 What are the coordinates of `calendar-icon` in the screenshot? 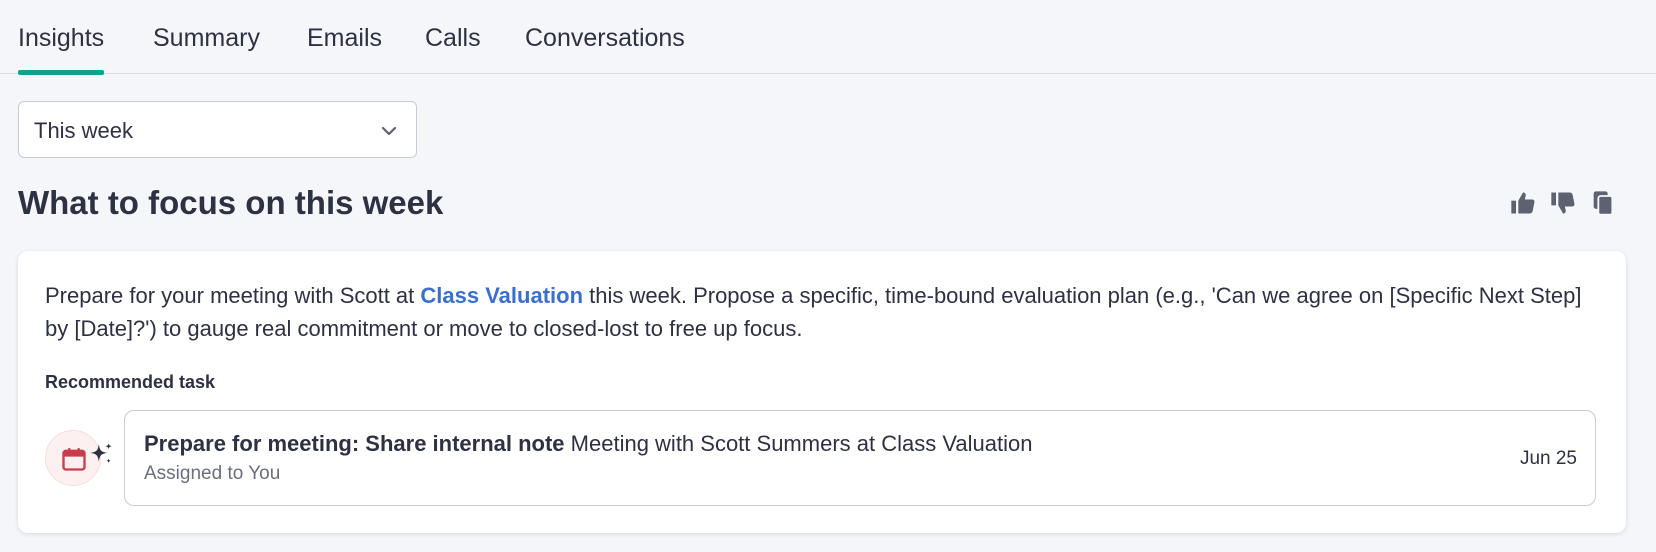 It's located at (74, 459).